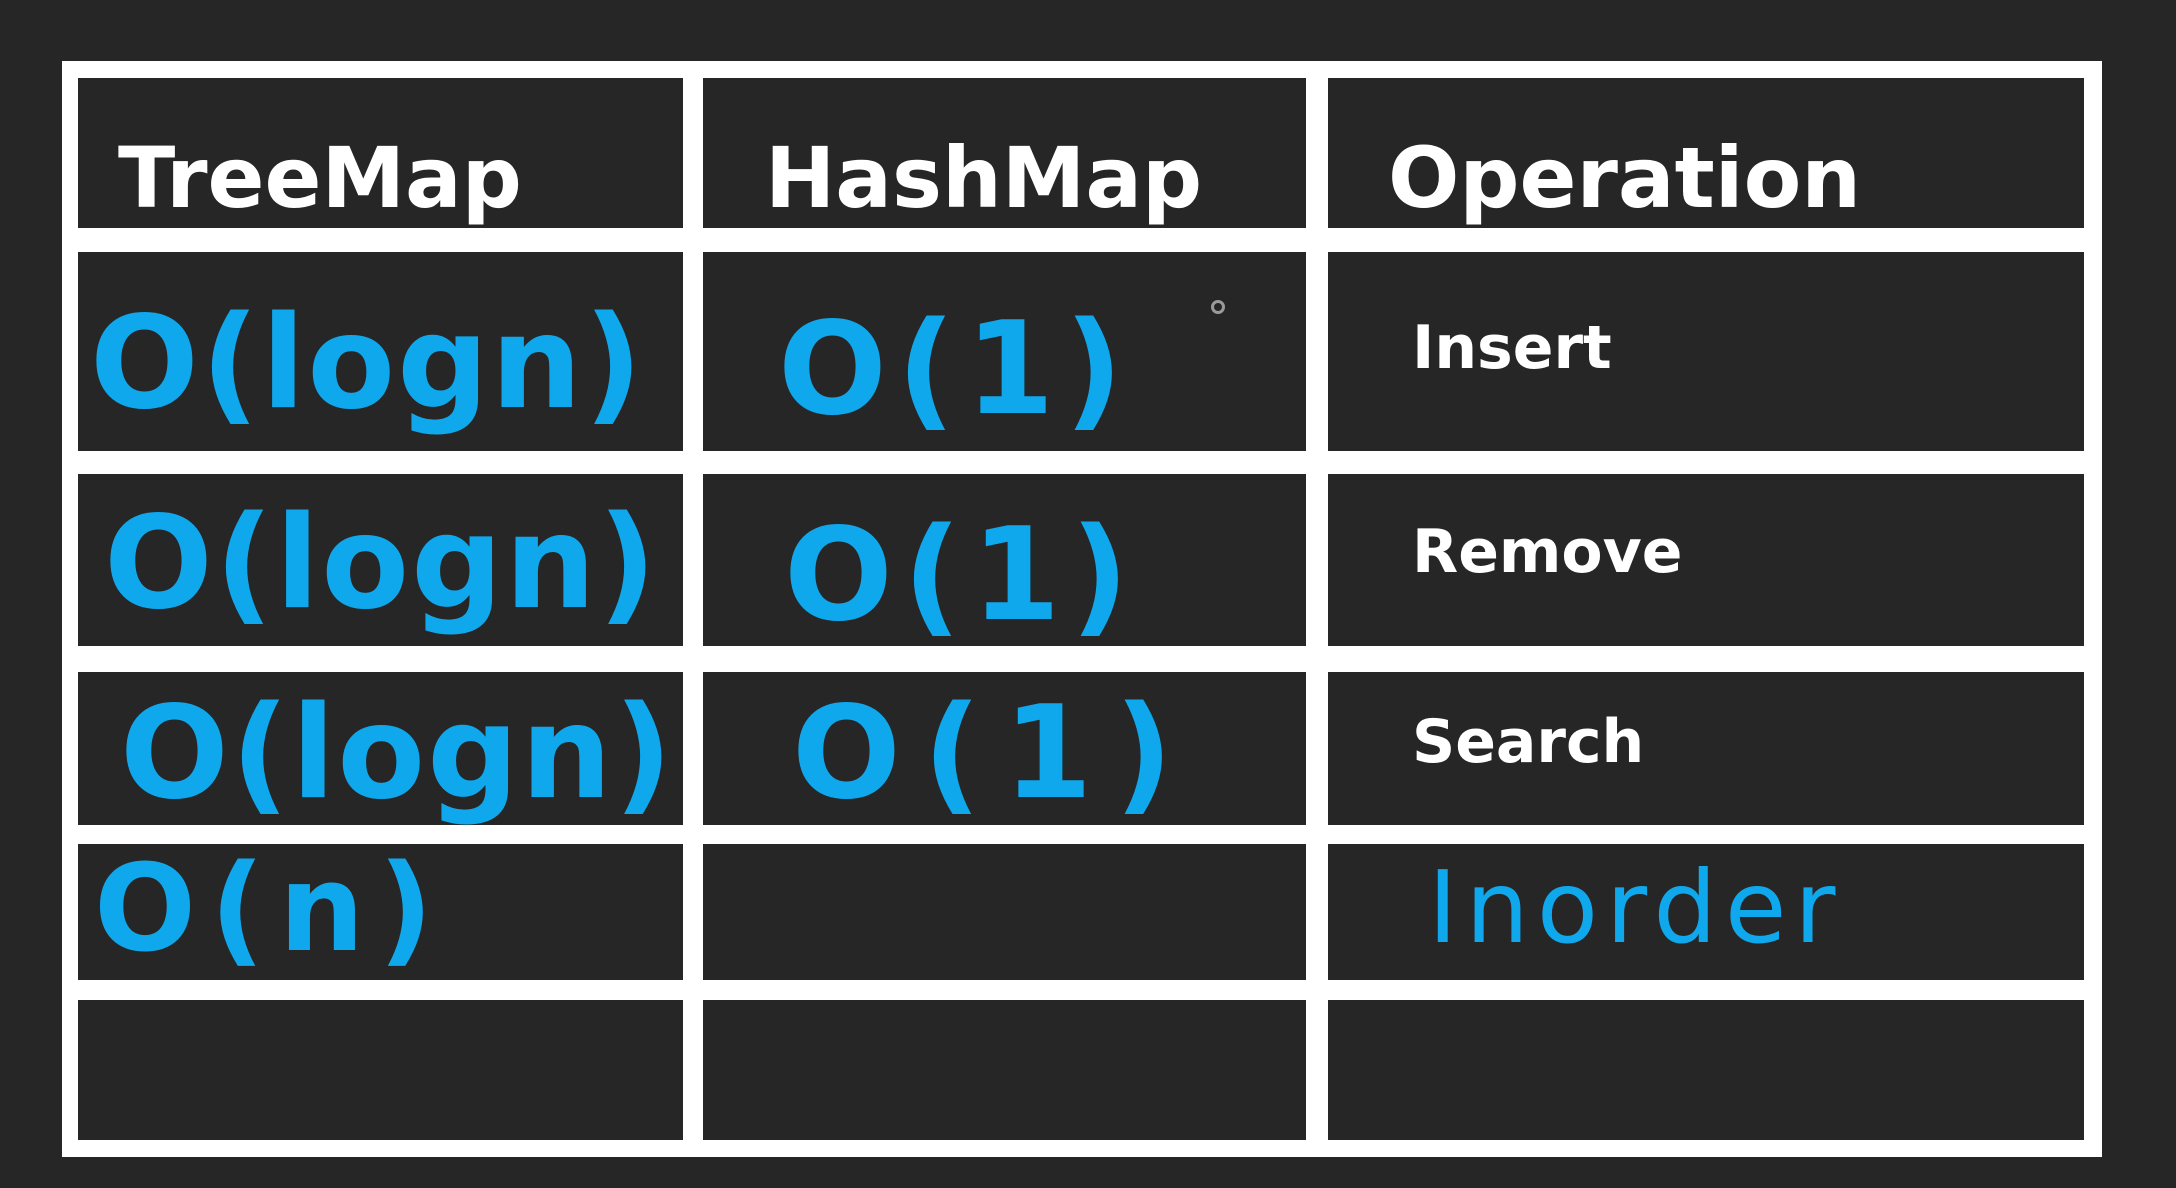 The height and width of the screenshot is (1188, 2176). I want to click on operation-search: Search, so click(1528, 742).